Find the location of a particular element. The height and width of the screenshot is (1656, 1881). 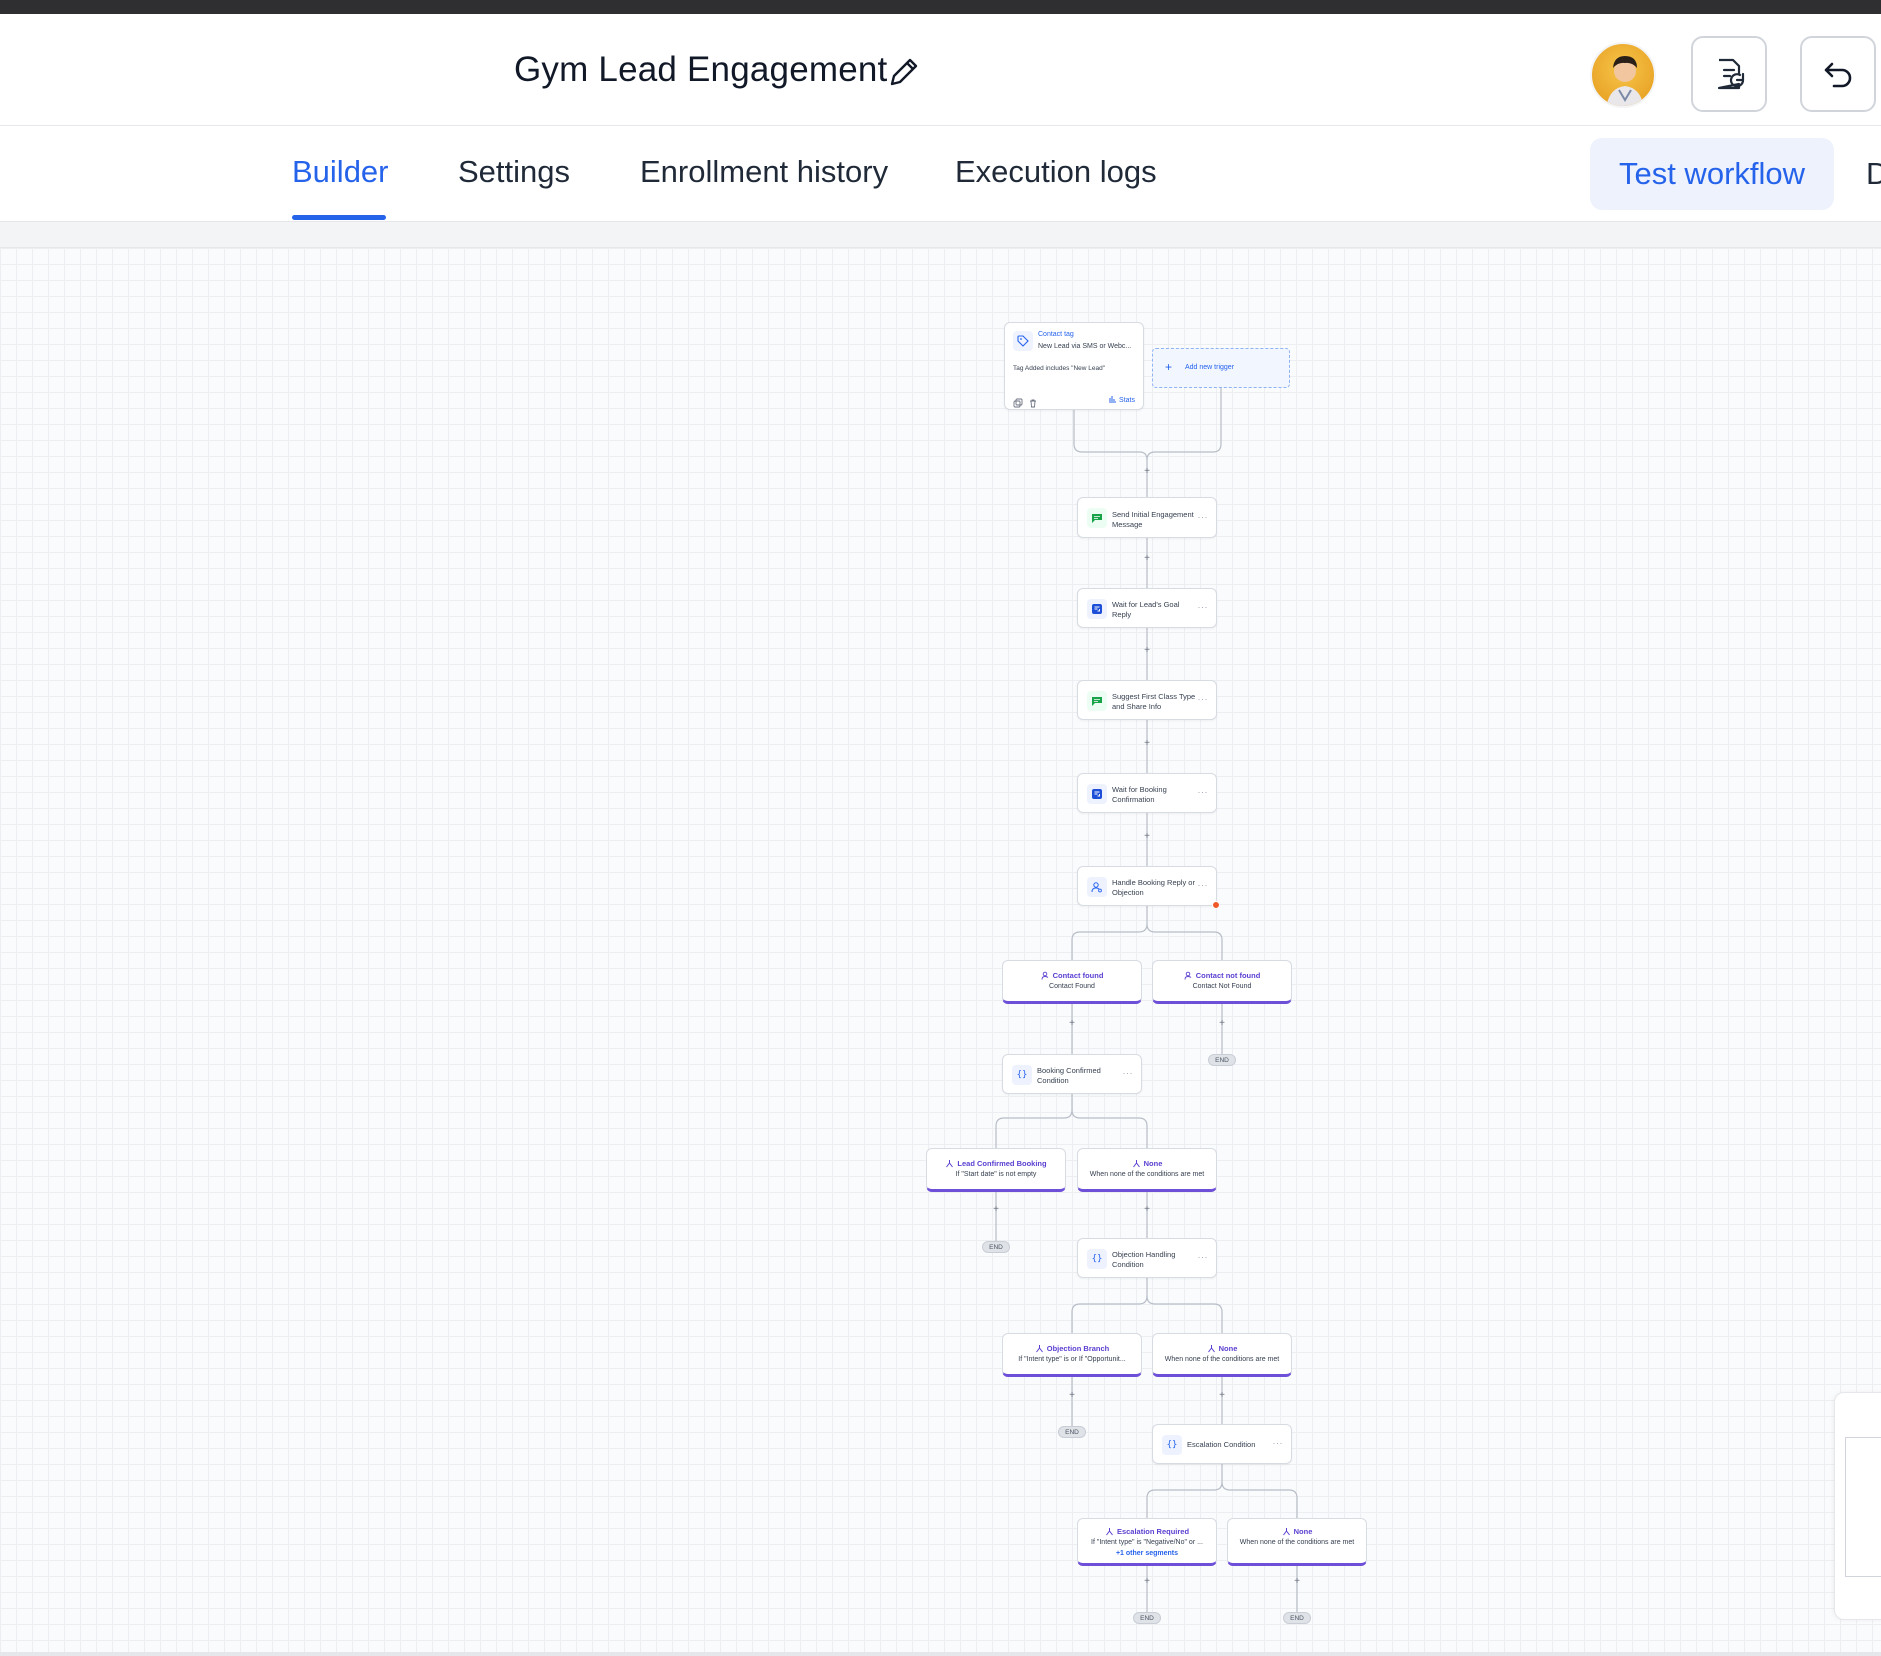

branch-description: When none of the conditions are met is located at coordinates (1147, 1174).